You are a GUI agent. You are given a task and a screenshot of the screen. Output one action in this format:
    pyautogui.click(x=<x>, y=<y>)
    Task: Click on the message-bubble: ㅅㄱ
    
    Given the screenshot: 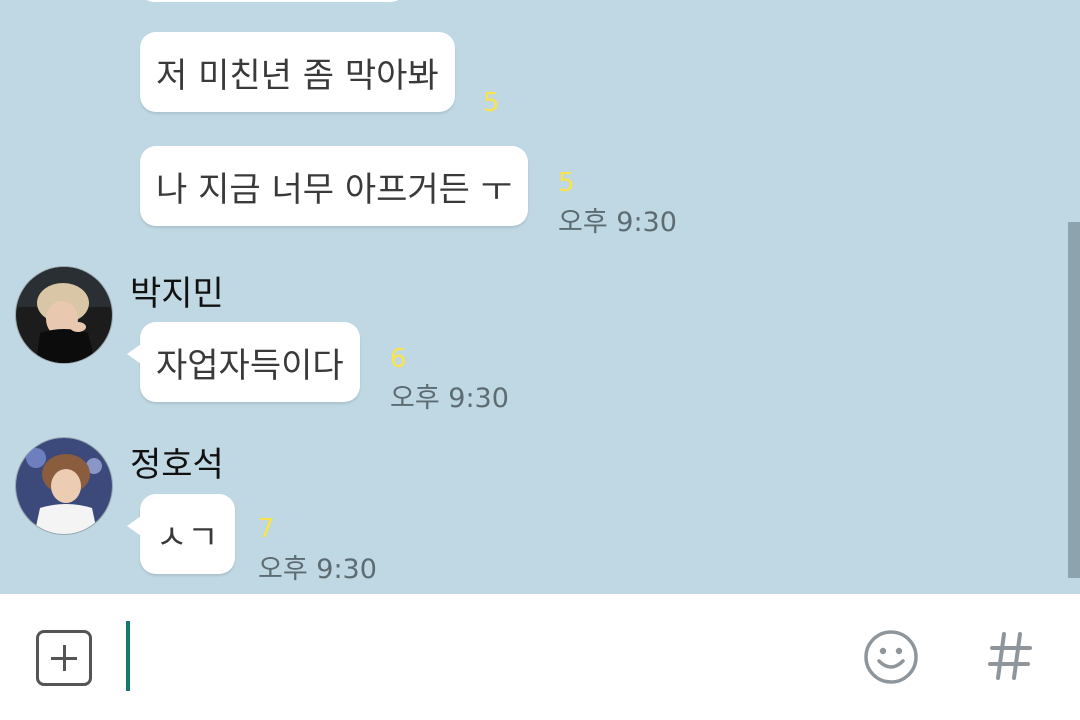 What is the action you would take?
    pyautogui.click(x=181, y=534)
    